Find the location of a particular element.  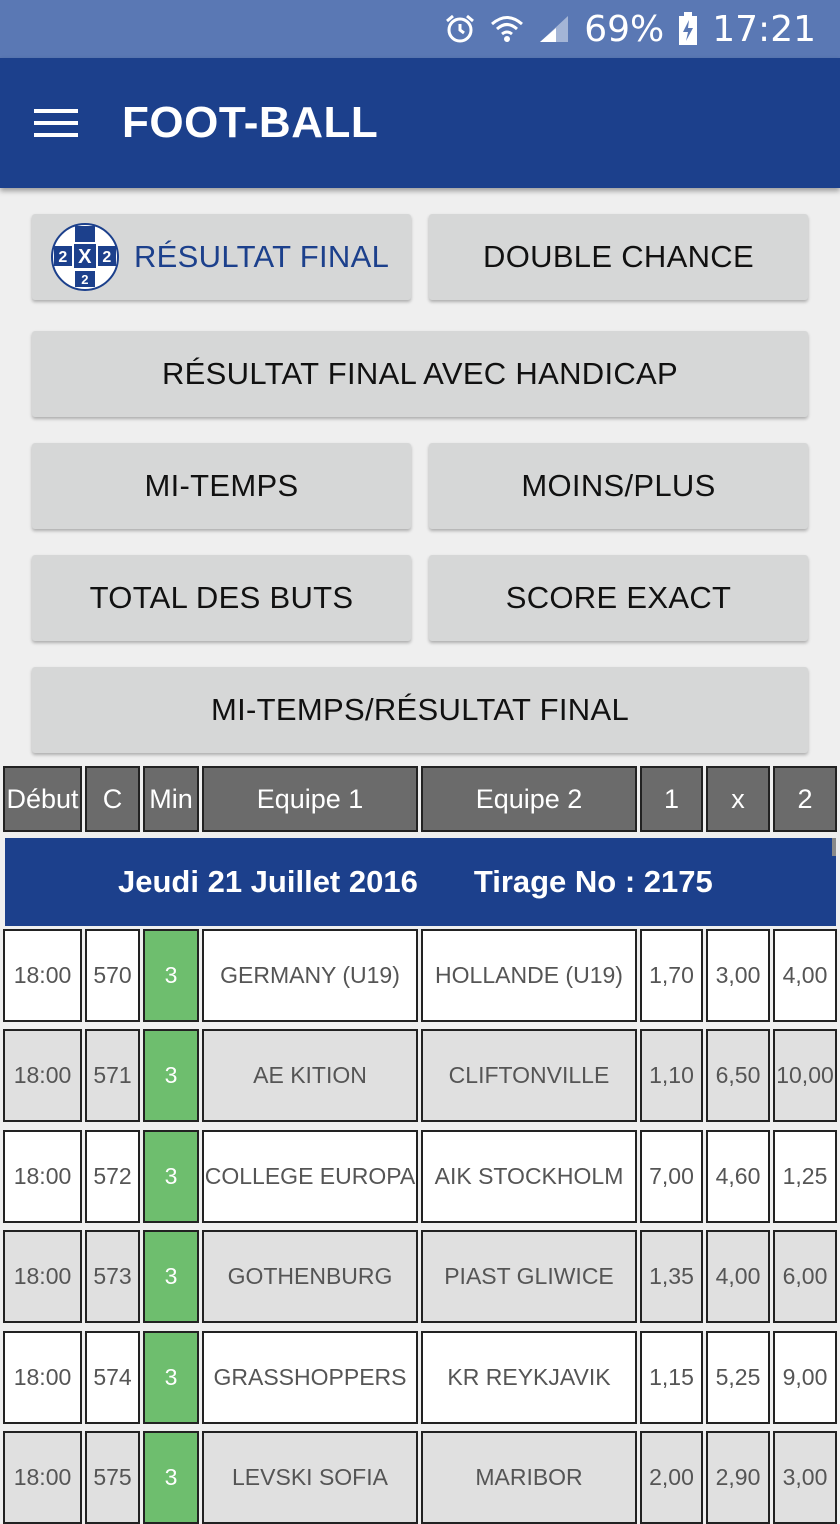

header-code: C is located at coordinates (112, 799).